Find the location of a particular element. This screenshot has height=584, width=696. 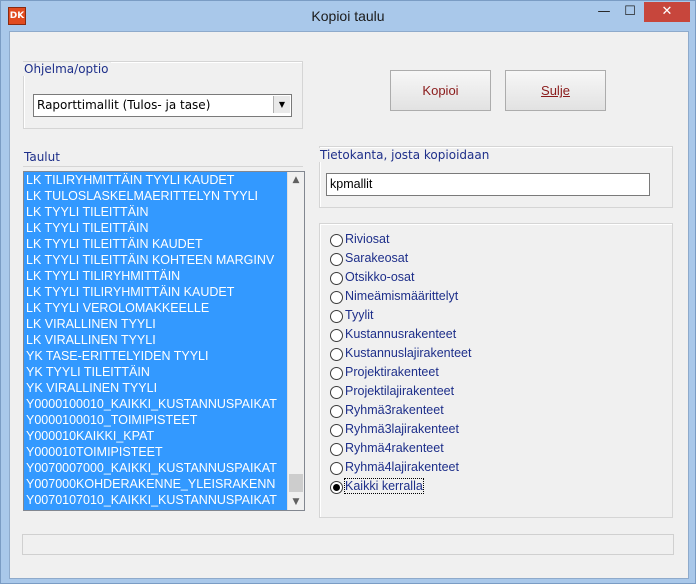

tables-divider is located at coordinates (163, 166).